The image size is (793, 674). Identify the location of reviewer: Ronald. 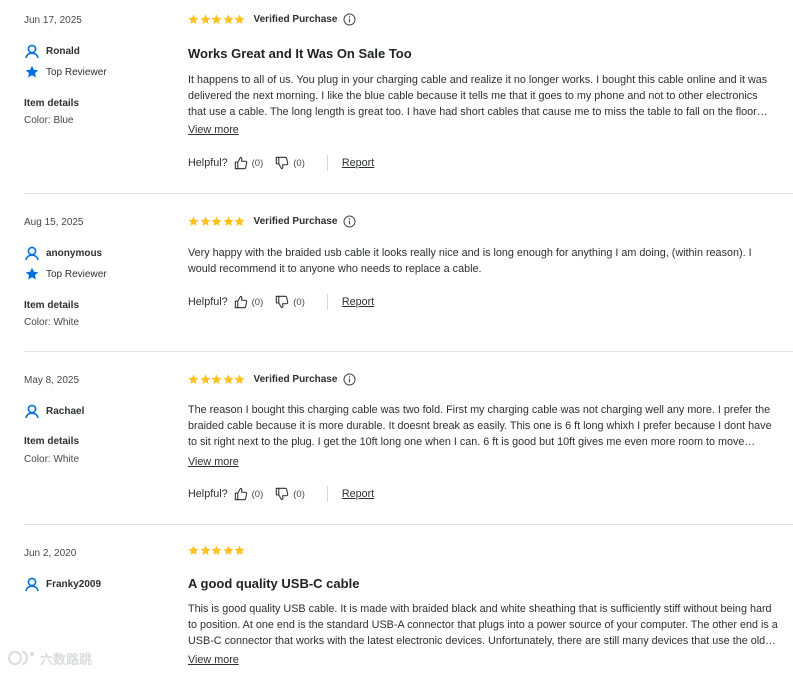
(52, 51).